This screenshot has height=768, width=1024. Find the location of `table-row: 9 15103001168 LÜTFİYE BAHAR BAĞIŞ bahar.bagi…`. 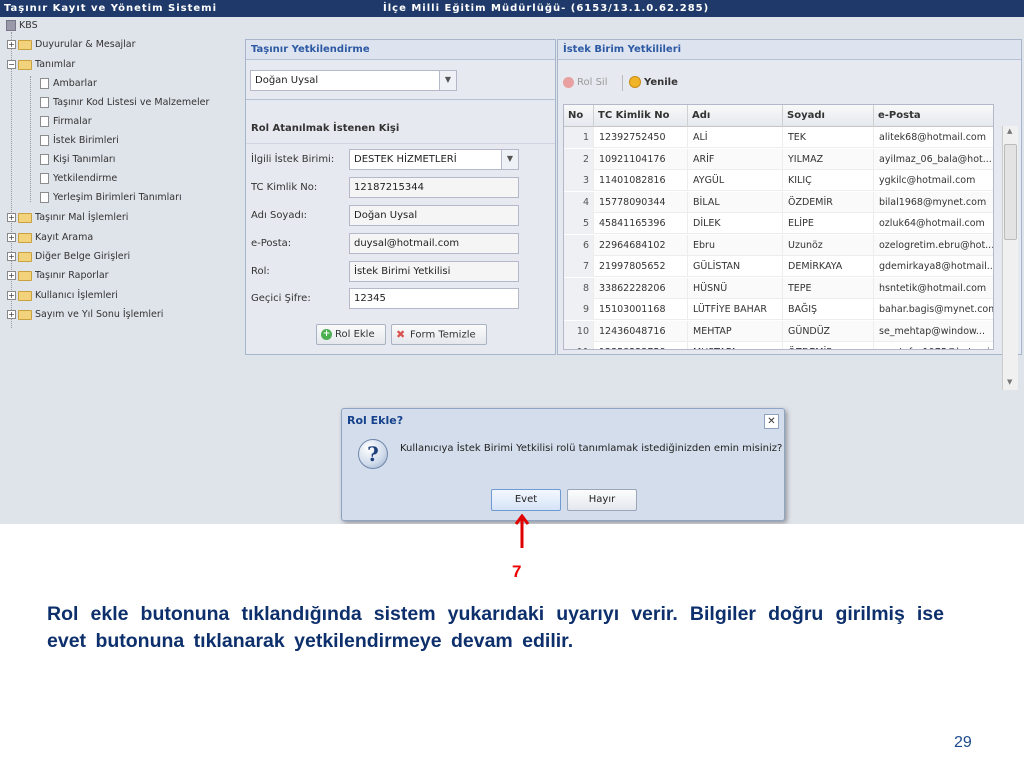

table-row: 9 15103001168 LÜTFİYE BAHAR BAĞIŞ bahar.bagi… is located at coordinates (778, 309).